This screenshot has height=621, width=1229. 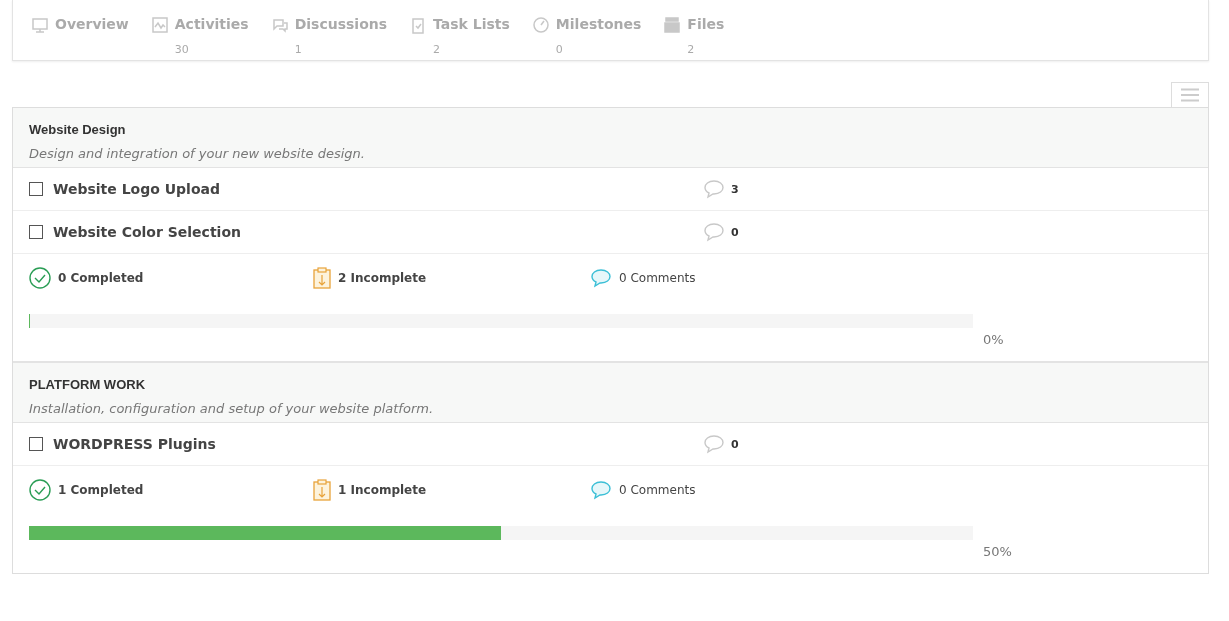 I want to click on incomplete-count: 2 Incomplete, so click(x=382, y=278).